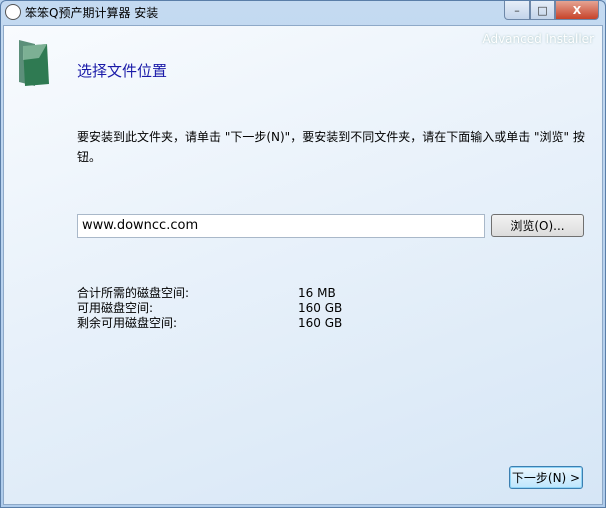  I want to click on brand-label: Advanced Installer, so click(538, 39).